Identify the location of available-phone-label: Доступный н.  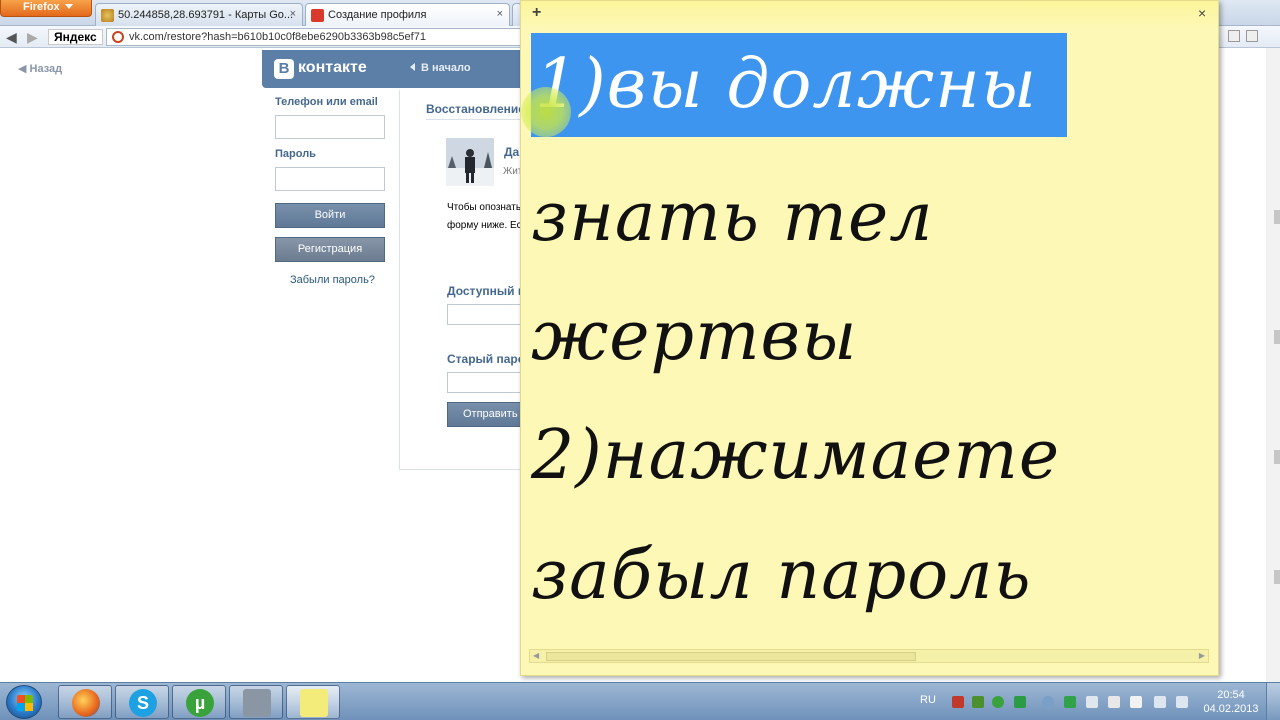
(484, 291).